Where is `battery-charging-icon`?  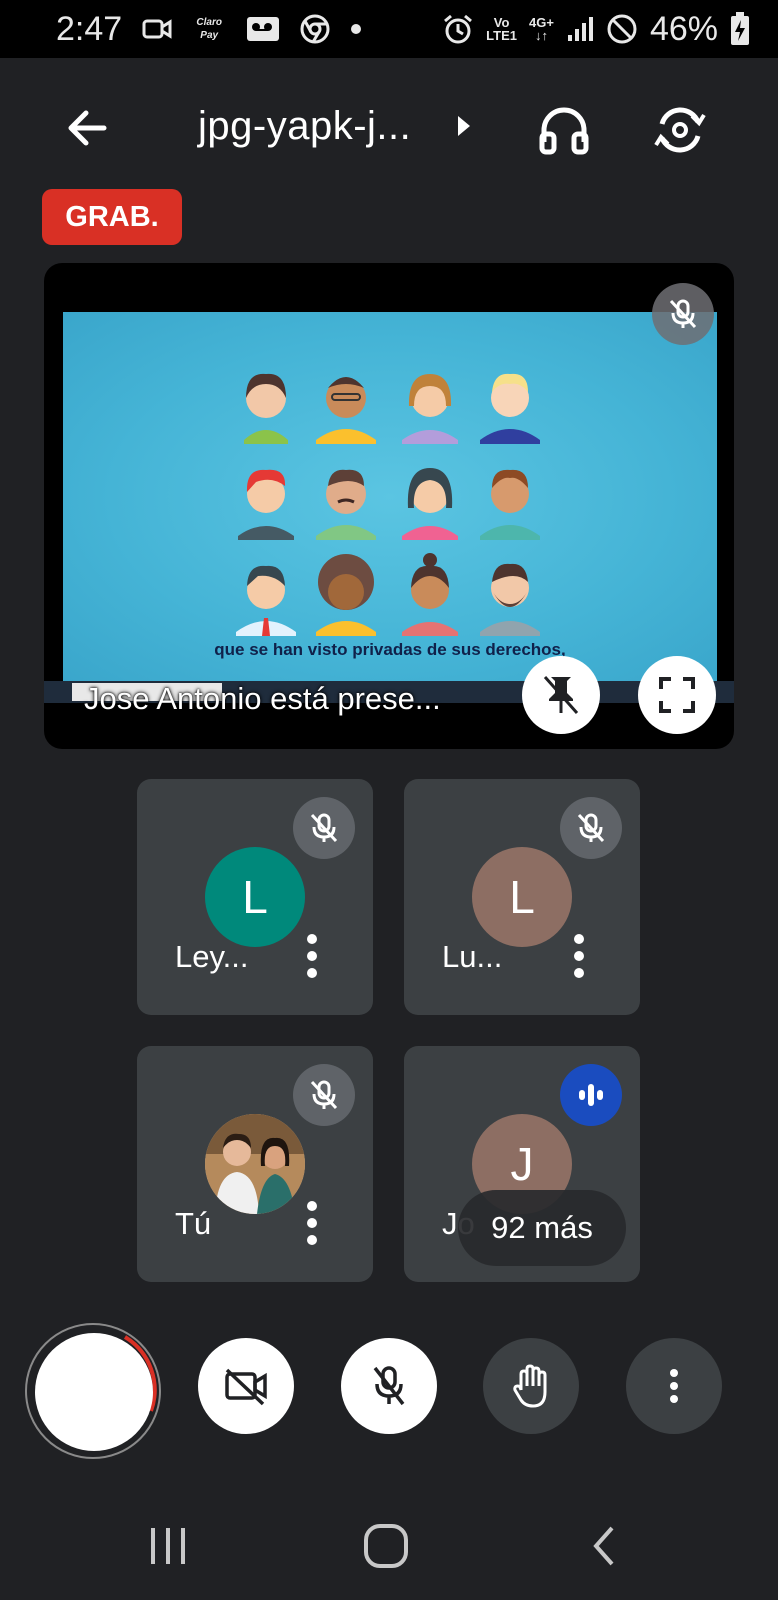 battery-charging-icon is located at coordinates (740, 29).